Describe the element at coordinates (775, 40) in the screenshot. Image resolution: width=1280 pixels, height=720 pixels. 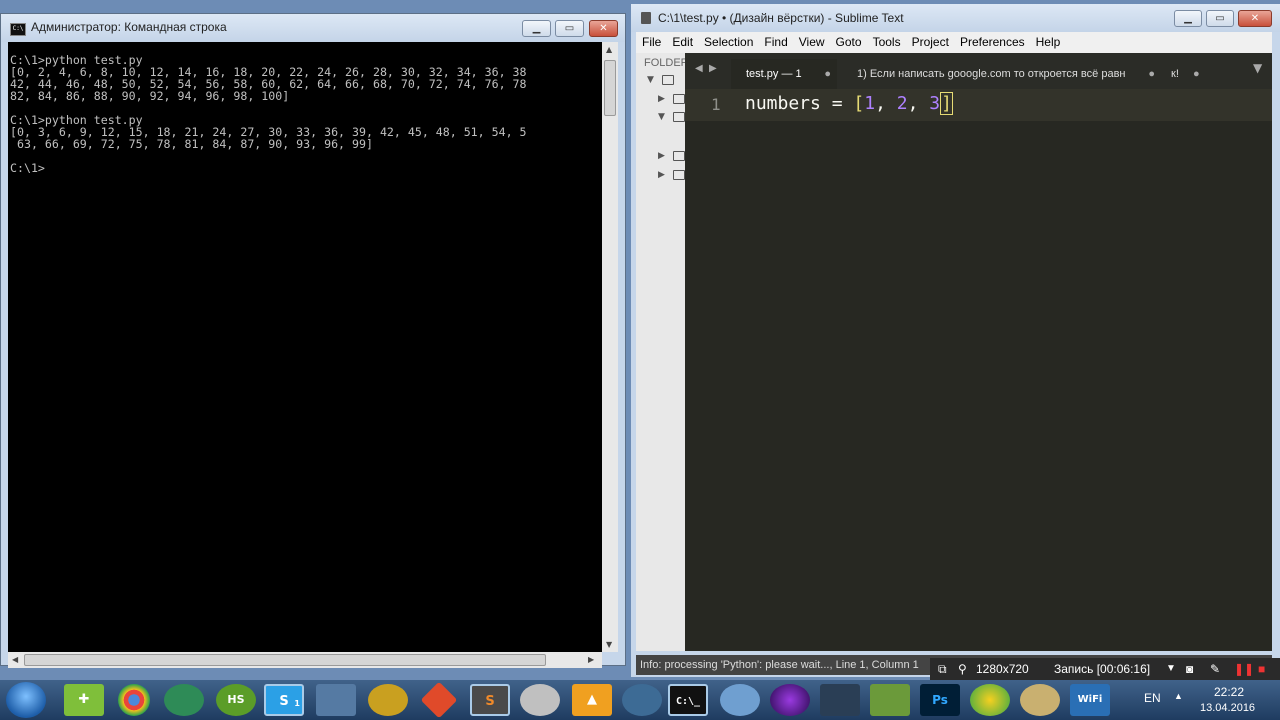
I see `menu-find: Find` at that location.